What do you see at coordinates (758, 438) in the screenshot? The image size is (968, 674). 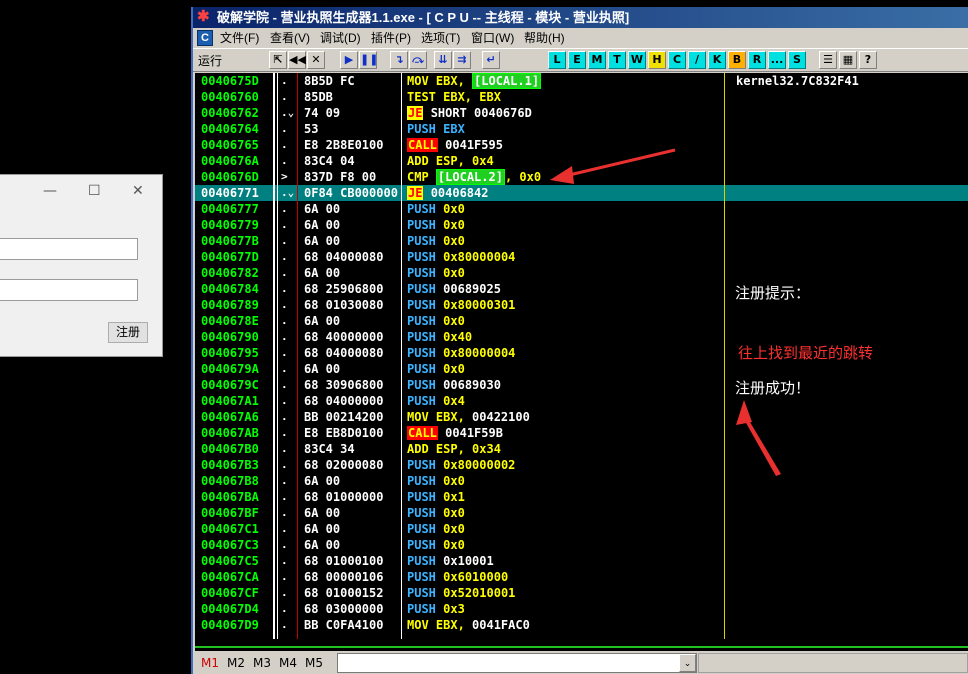 I see `arrow-to-success` at bounding box center [758, 438].